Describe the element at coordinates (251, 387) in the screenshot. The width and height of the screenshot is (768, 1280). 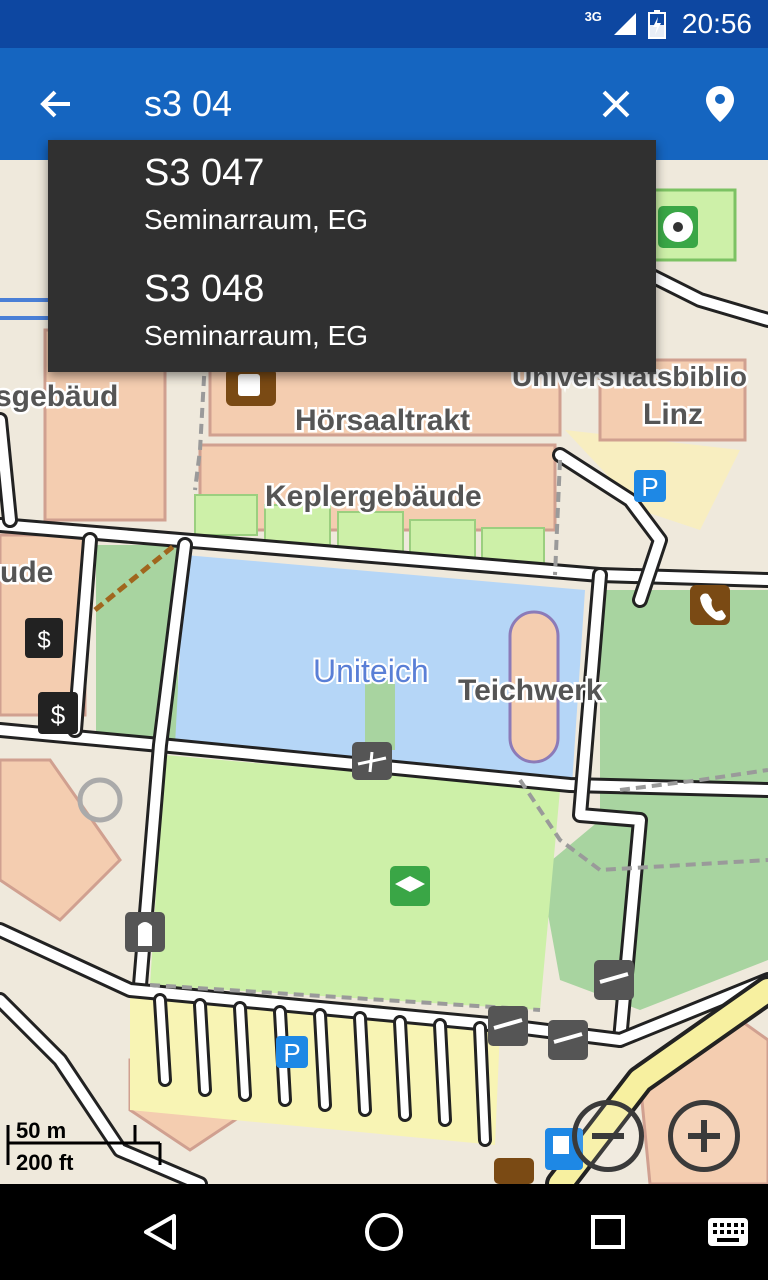
I see `cafe-icon` at that location.